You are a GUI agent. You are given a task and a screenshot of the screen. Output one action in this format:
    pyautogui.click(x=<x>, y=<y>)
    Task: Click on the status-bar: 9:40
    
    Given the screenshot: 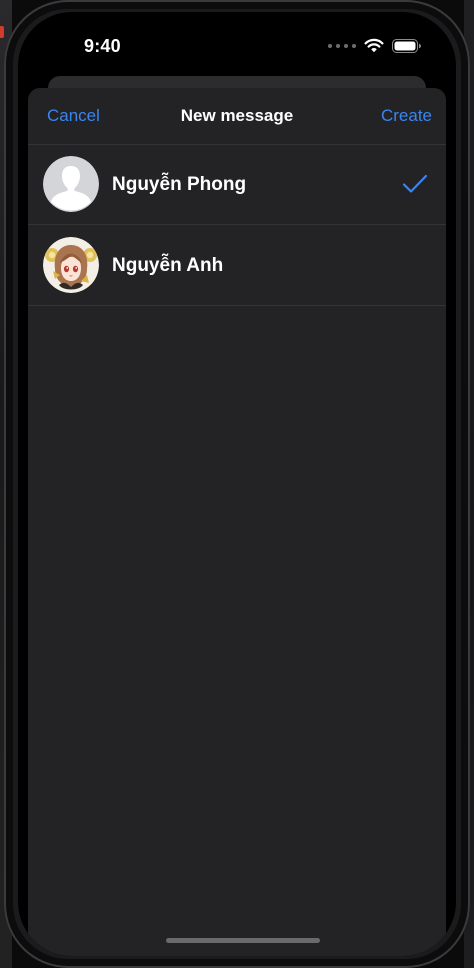 What is the action you would take?
    pyautogui.click(x=237, y=44)
    